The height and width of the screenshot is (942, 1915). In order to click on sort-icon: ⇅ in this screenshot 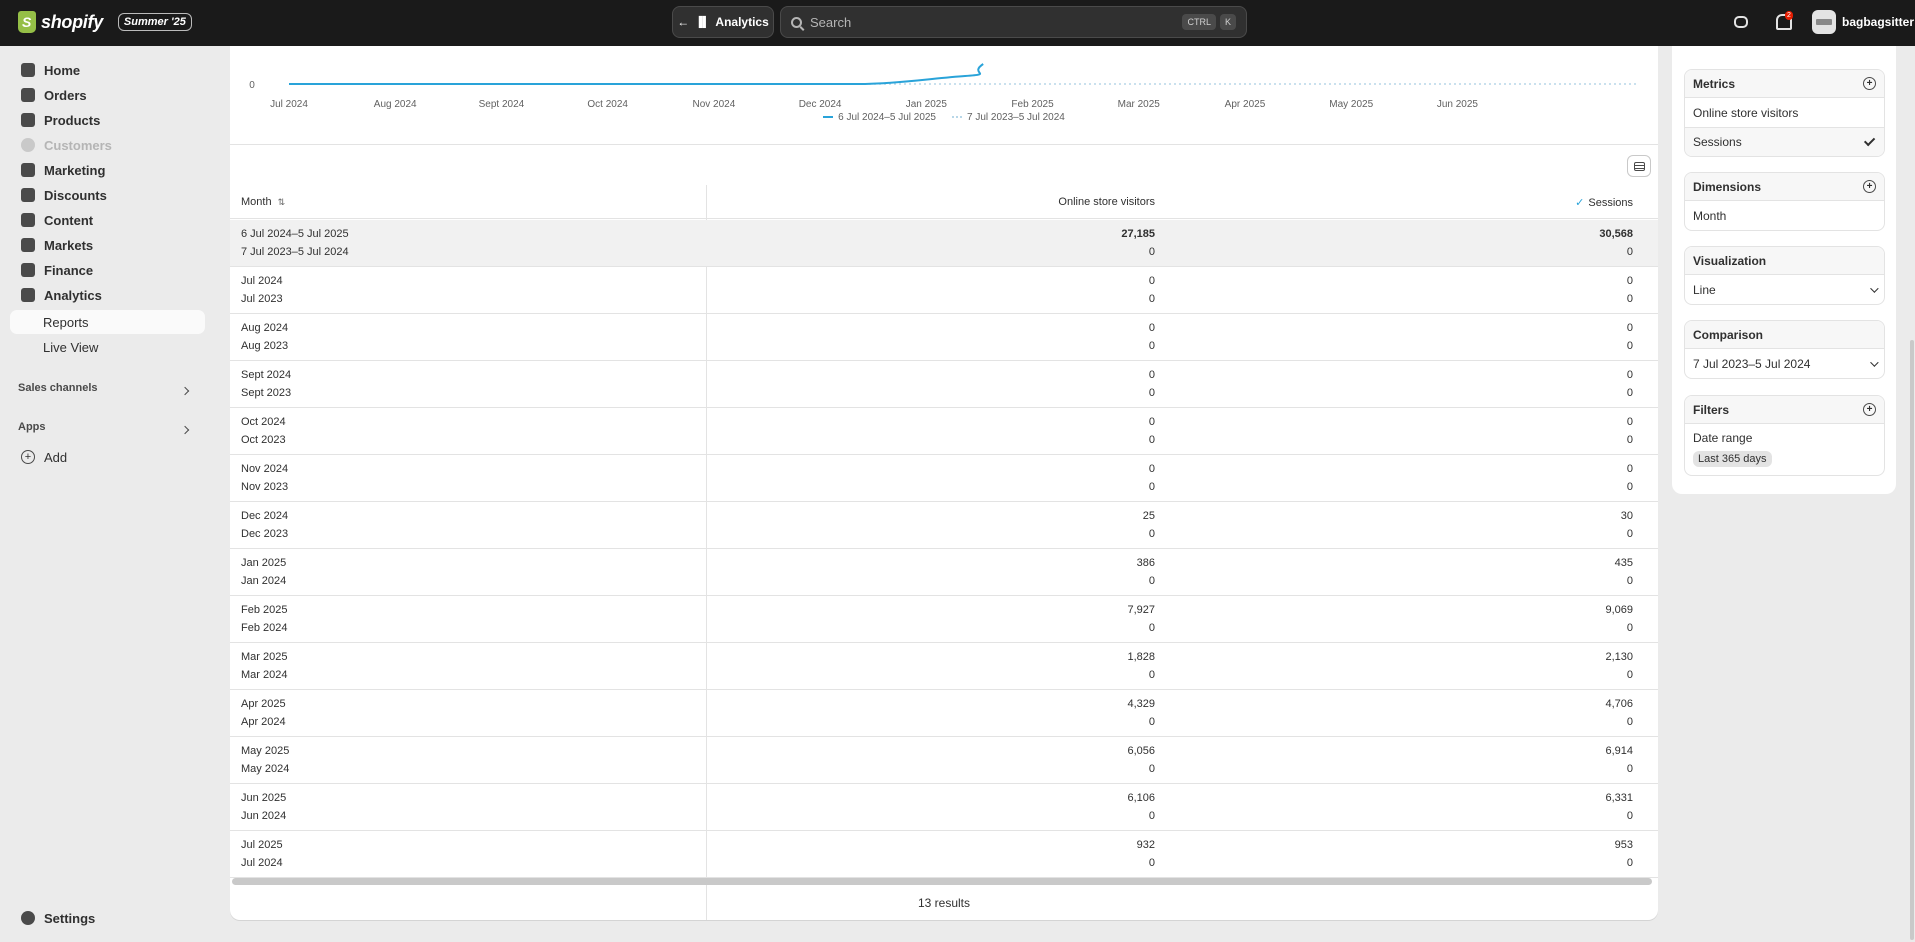, I will do `click(282, 202)`.